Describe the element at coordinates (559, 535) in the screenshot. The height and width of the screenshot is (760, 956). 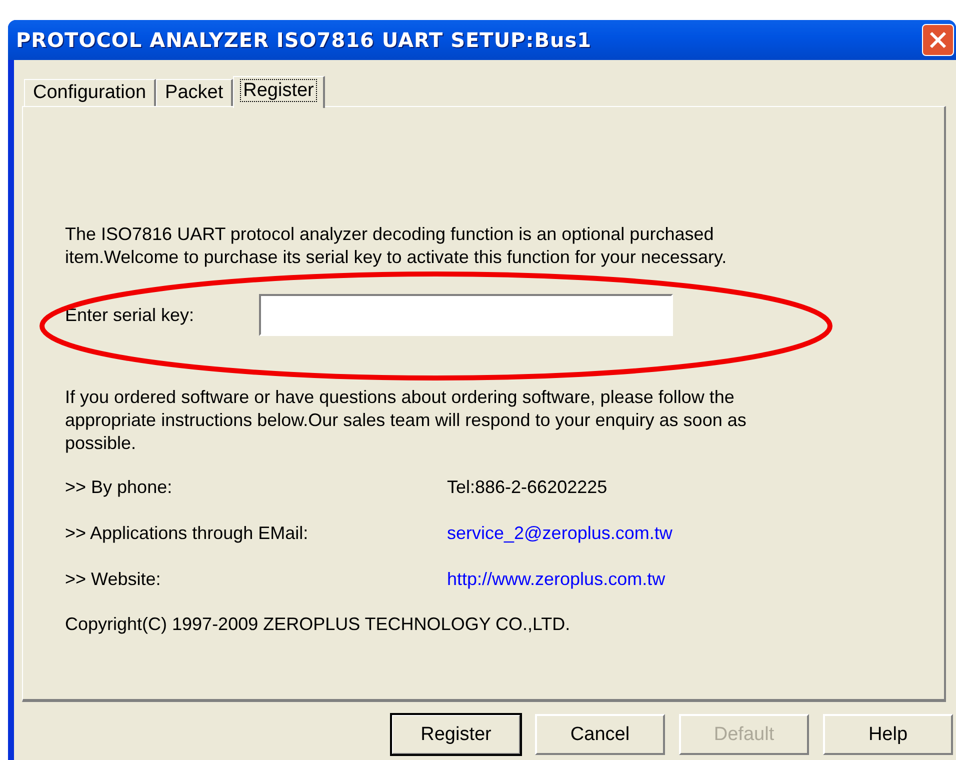
I see `contact-link: service_2@zeroplus.com.tw` at that location.